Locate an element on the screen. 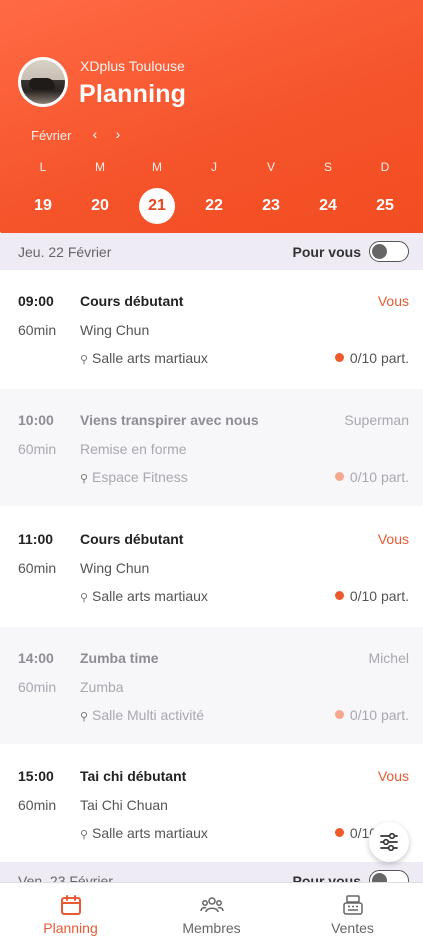 This screenshot has width=423, height=939. day-number: 20 is located at coordinates (100, 205).